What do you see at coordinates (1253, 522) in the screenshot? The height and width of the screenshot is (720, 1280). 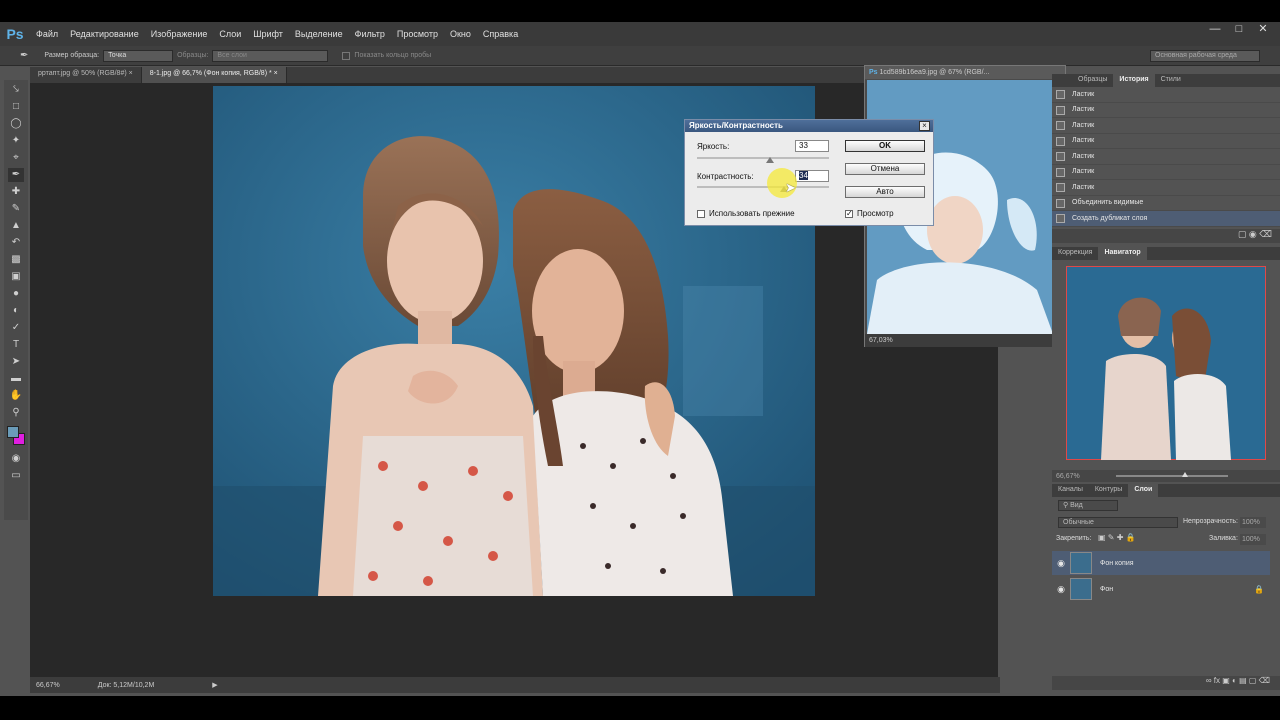 I see `opacity-input: 100%` at bounding box center [1253, 522].